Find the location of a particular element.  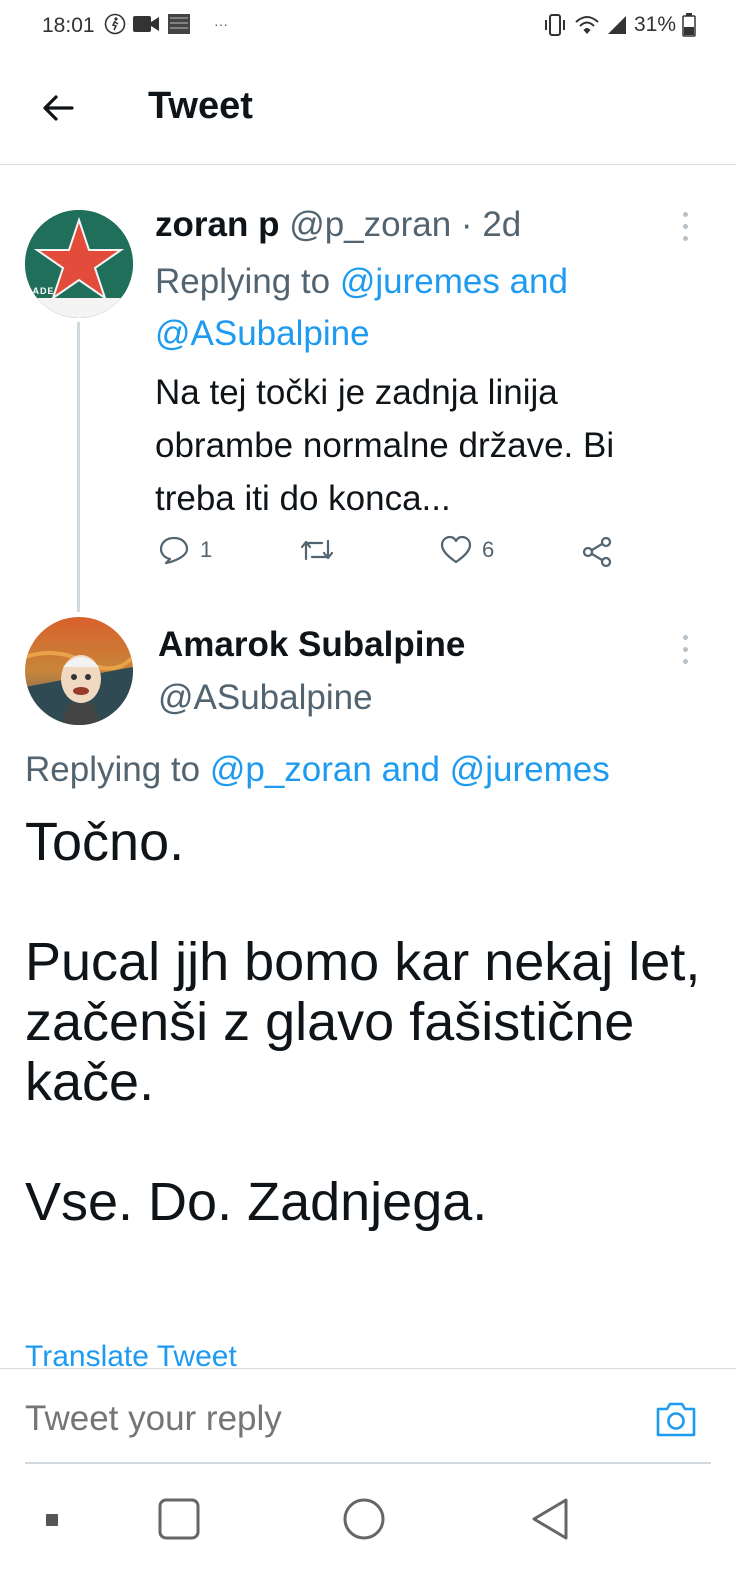

walking-icon is located at coordinates (115, 24).